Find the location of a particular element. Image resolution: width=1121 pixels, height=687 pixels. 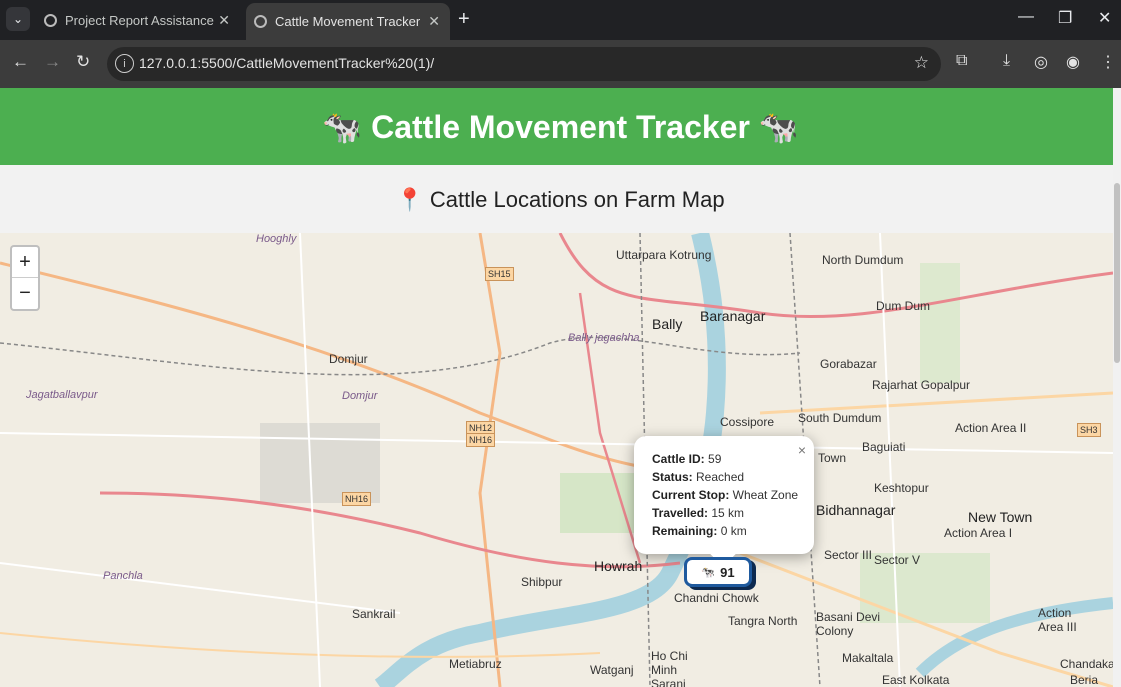

map-label: Basani Devi Colony is located at coordinates (848, 624).